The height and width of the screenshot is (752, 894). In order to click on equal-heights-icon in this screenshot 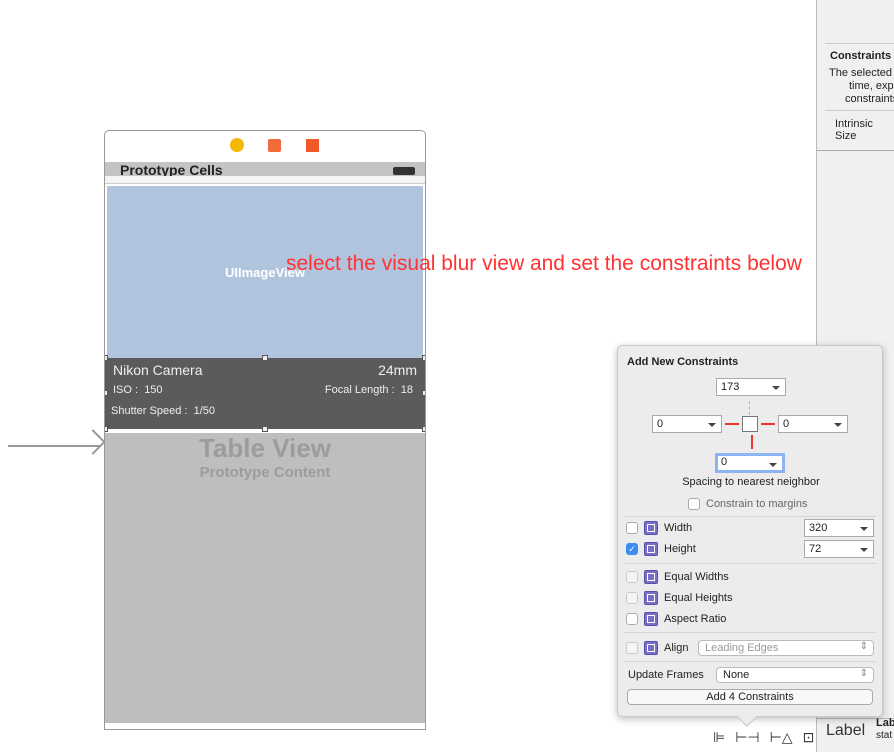, I will do `click(651, 598)`.